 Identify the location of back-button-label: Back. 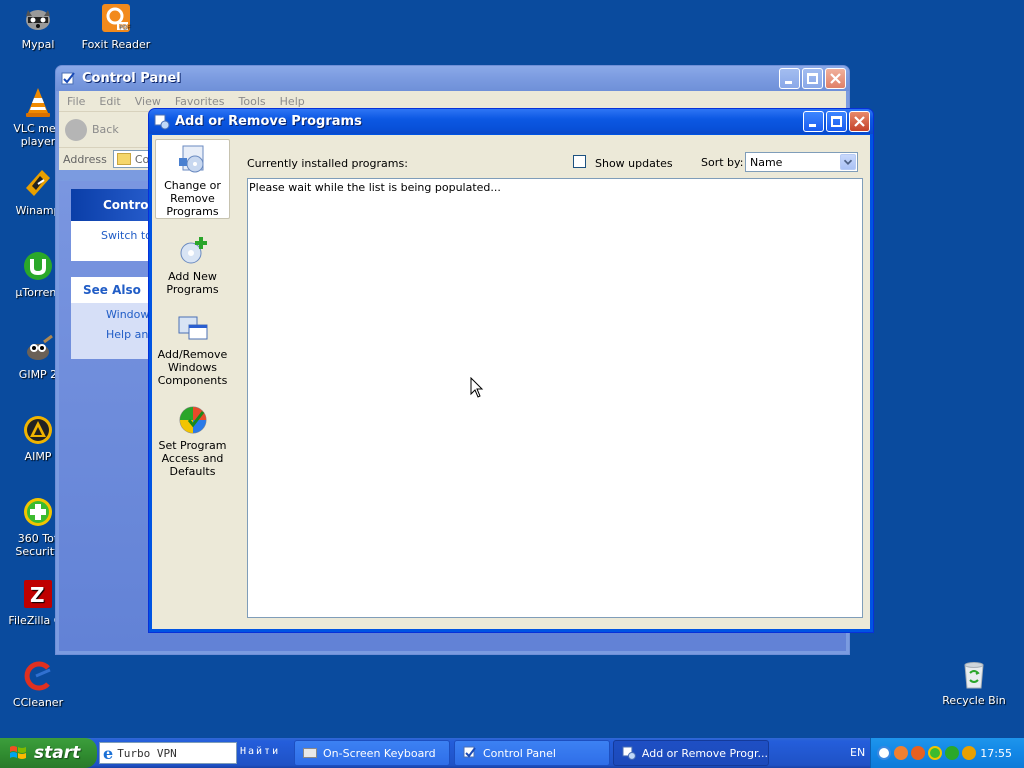
(105, 129).